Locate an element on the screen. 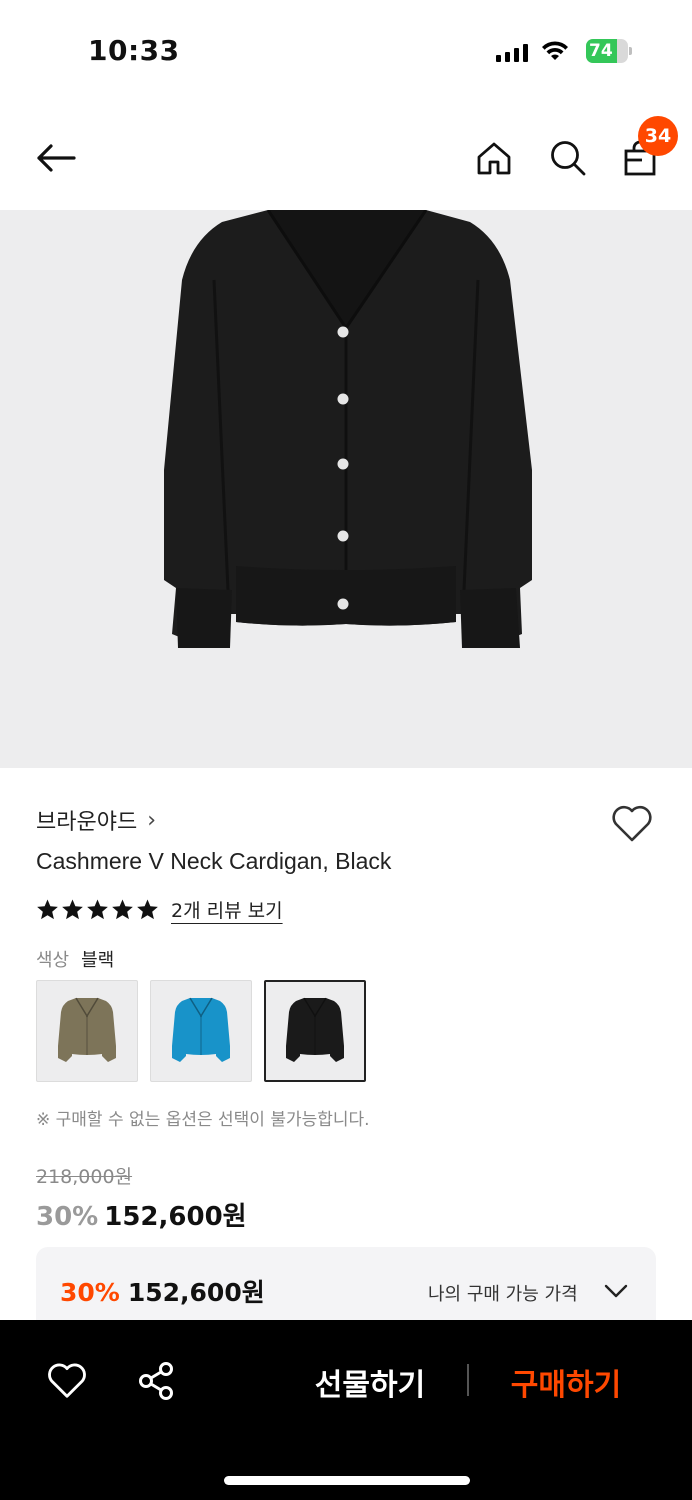 This screenshot has height=1500, width=692. like-button is located at coordinates (67, 1381).